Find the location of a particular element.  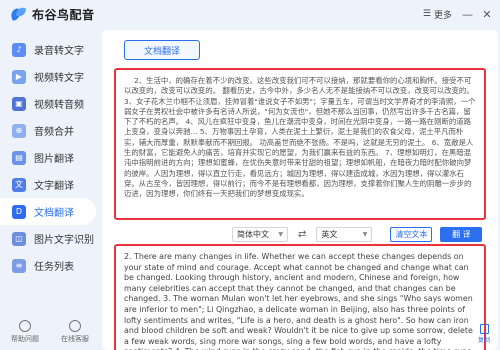

translate-controls: 简体中文 ▼ ⇄ 英文 ▼ 清空文本 翻 译 is located at coordinates (357, 234).